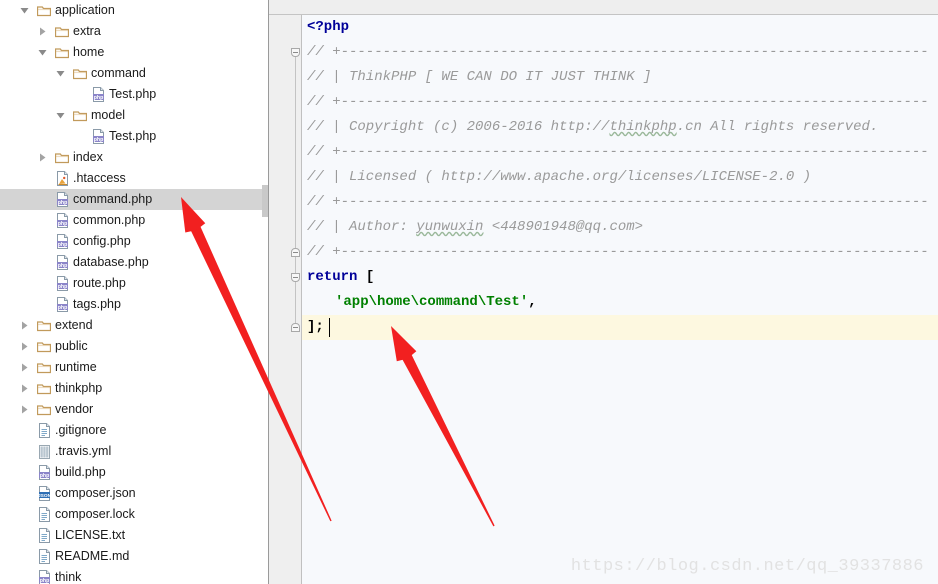 Image resolution: width=938 pixels, height=584 pixels. What do you see at coordinates (74, 325) in the screenshot?
I see `tree-node-label: extend` at bounding box center [74, 325].